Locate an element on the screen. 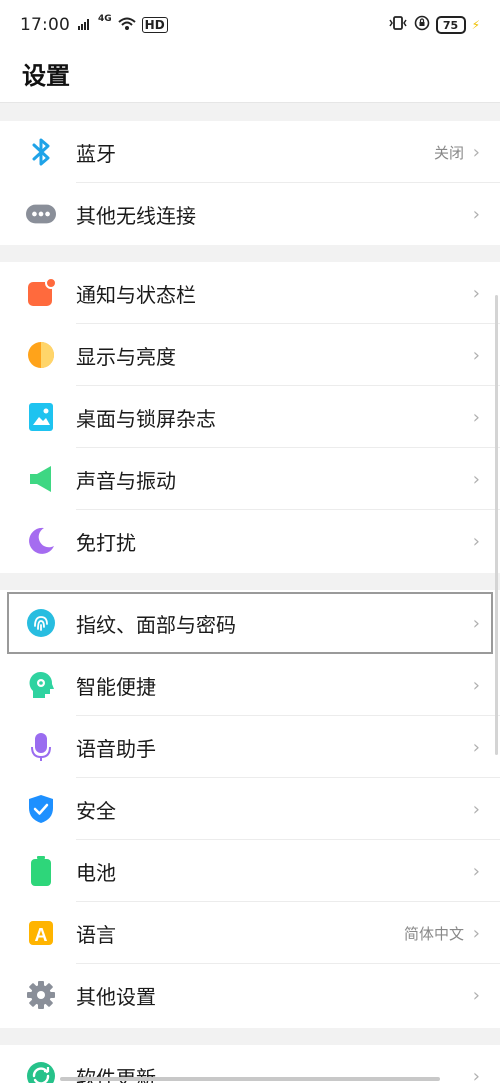 This screenshot has width=500, height=1083. more-connections-icon is located at coordinates (41, 214).